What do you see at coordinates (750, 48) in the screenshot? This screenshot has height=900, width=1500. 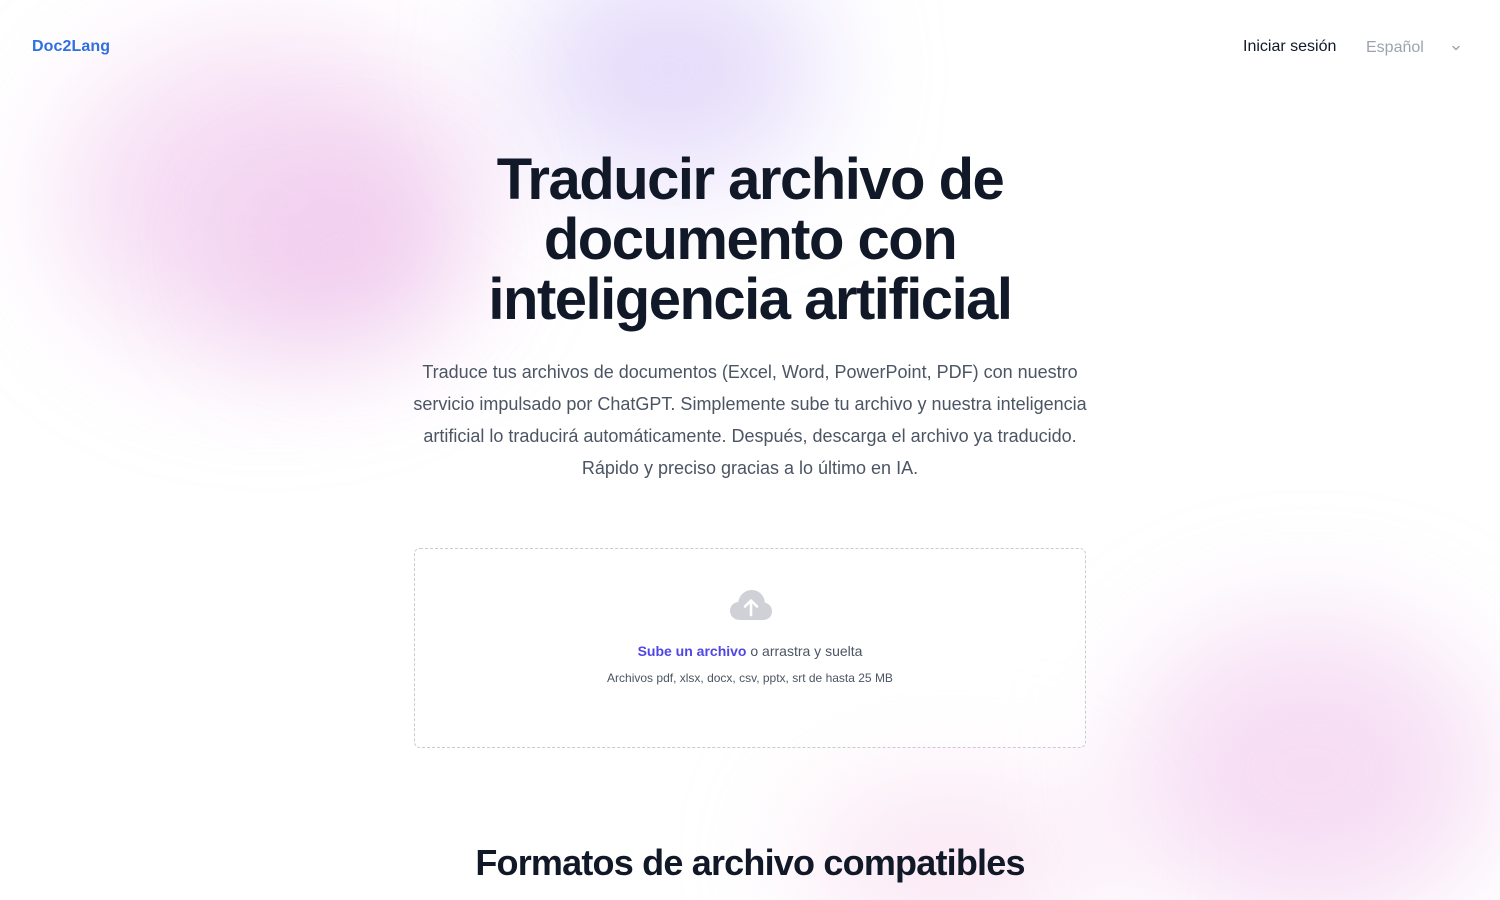 I see `site-header: Doc2Lang Iniciar sesión Español` at bounding box center [750, 48].